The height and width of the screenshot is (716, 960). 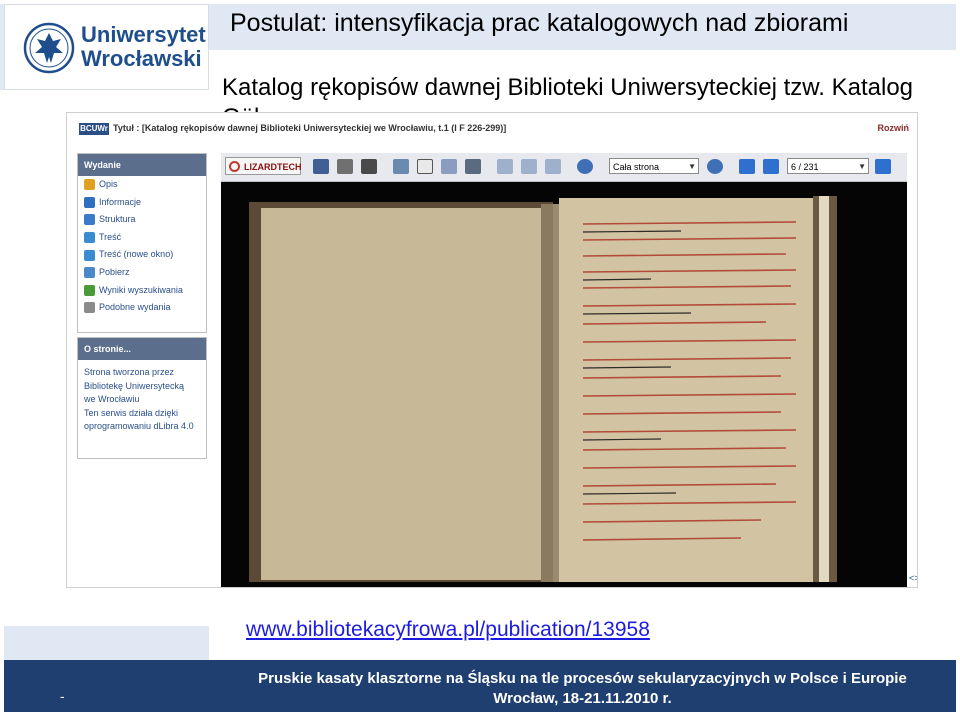 I want to click on logo-line-1: Uniwersytet, so click(x=143, y=34).